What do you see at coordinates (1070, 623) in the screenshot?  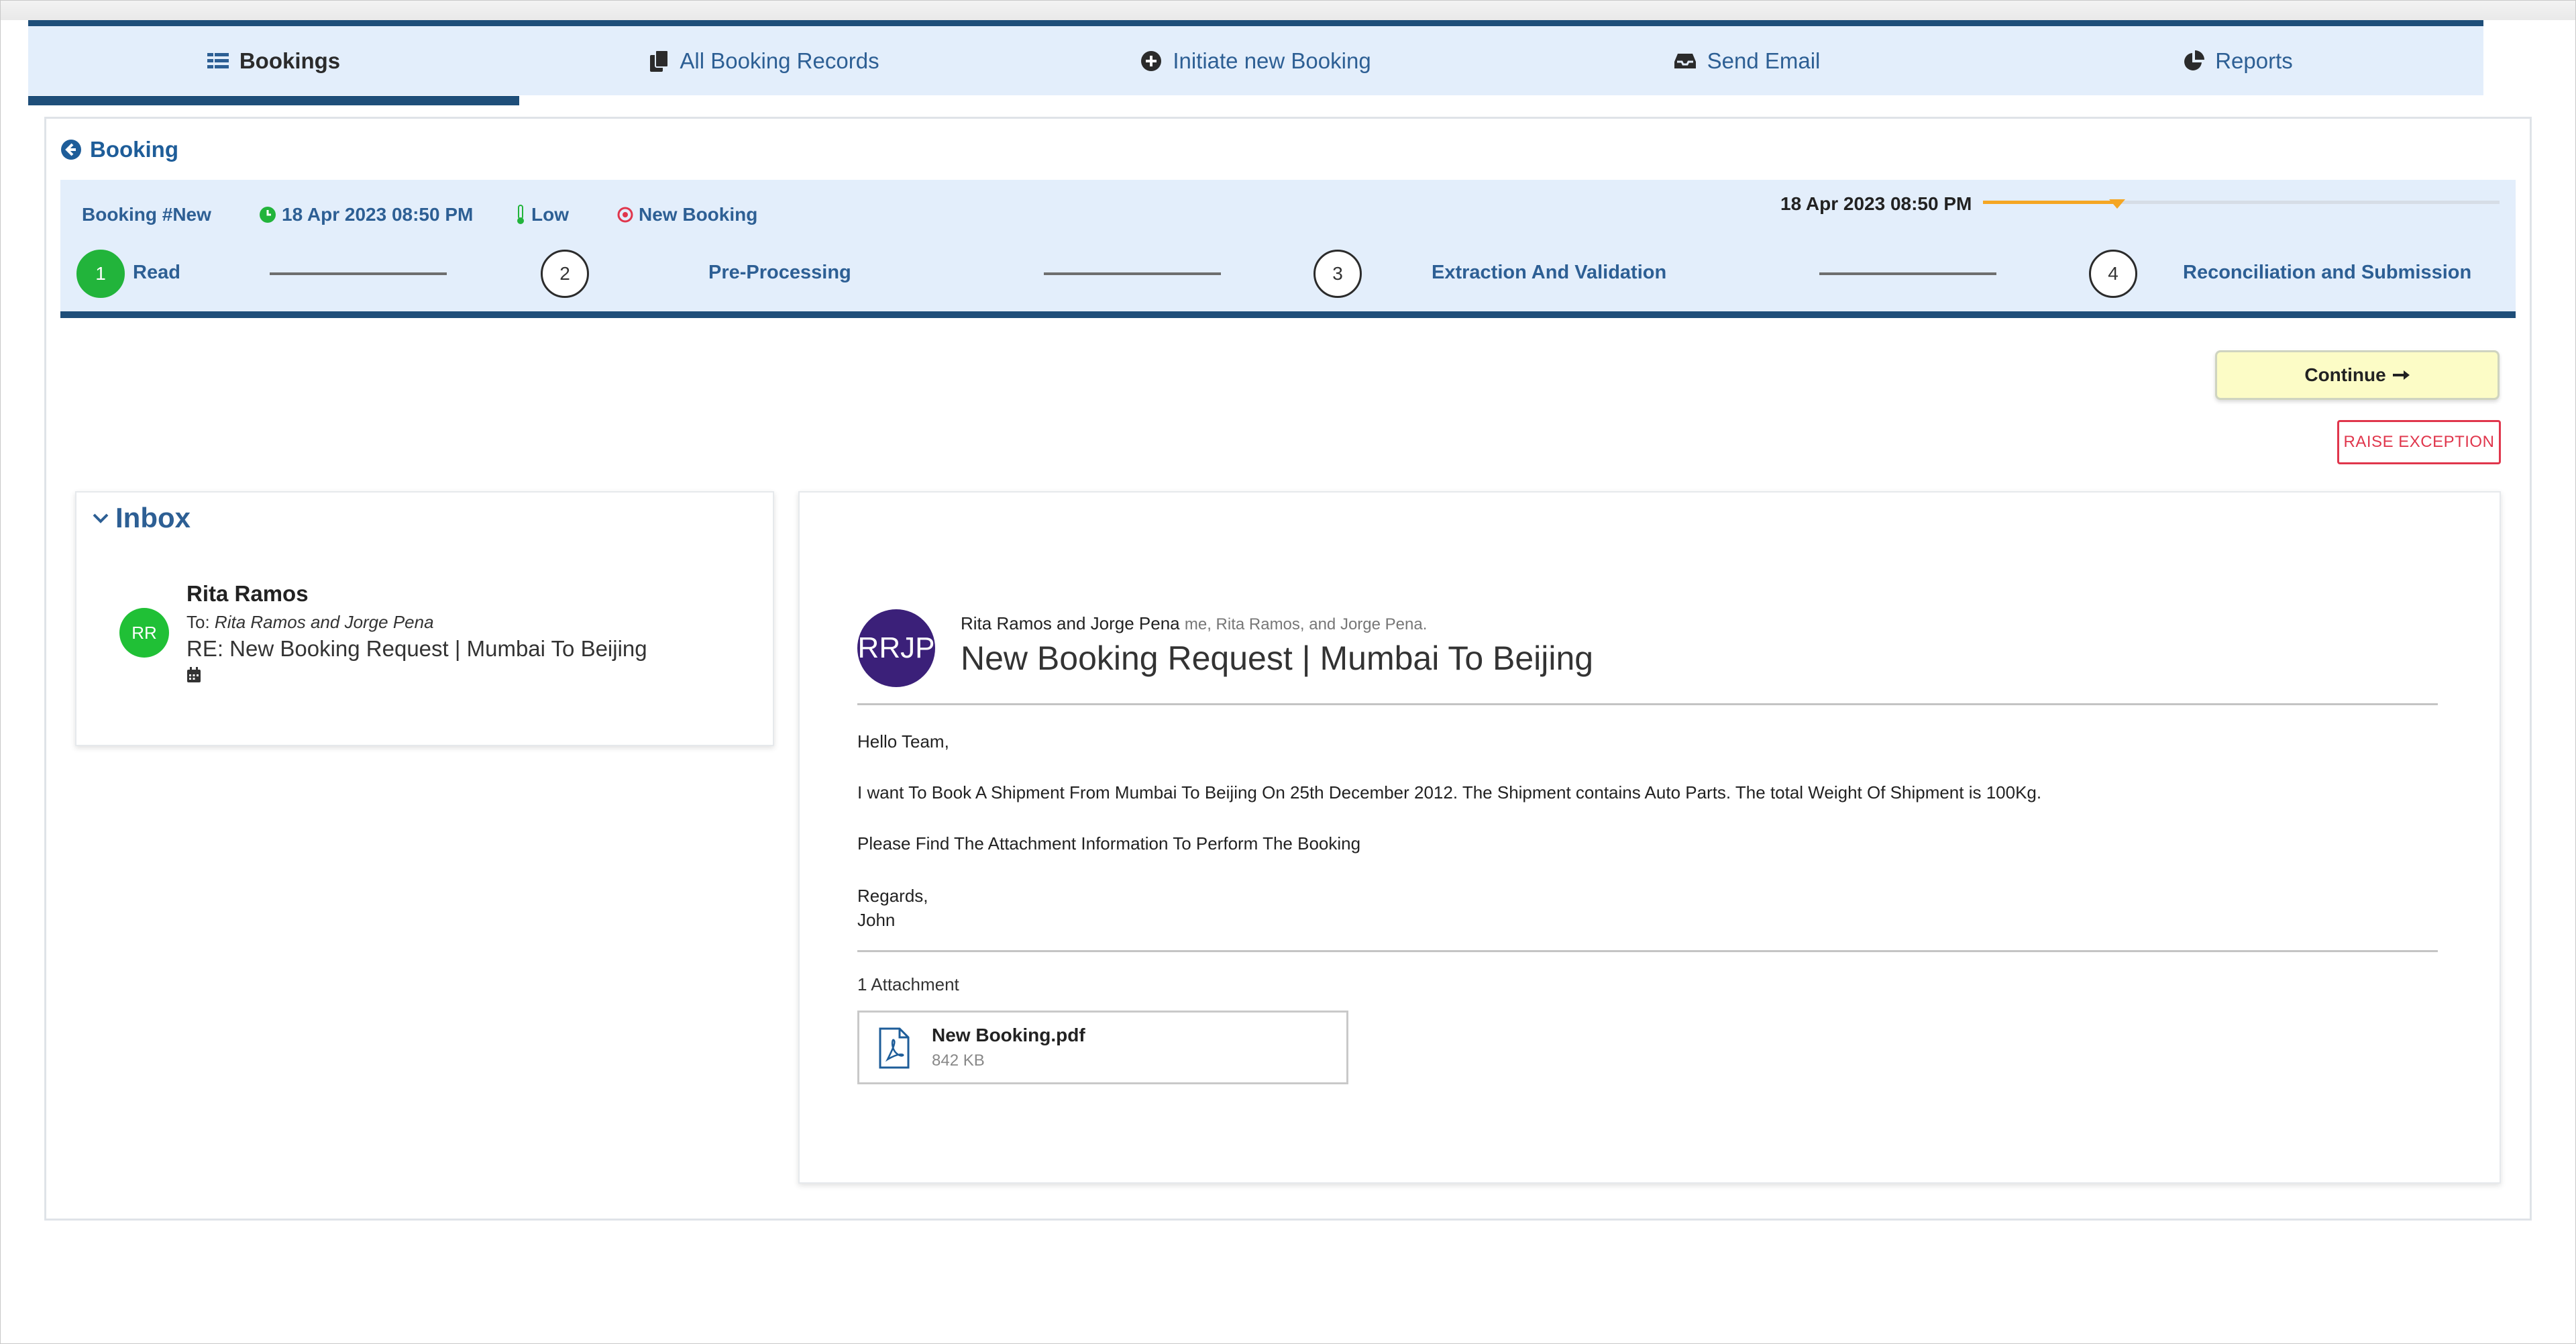 I see `participants-names: Rita Ramos and Jorge Pena` at bounding box center [1070, 623].